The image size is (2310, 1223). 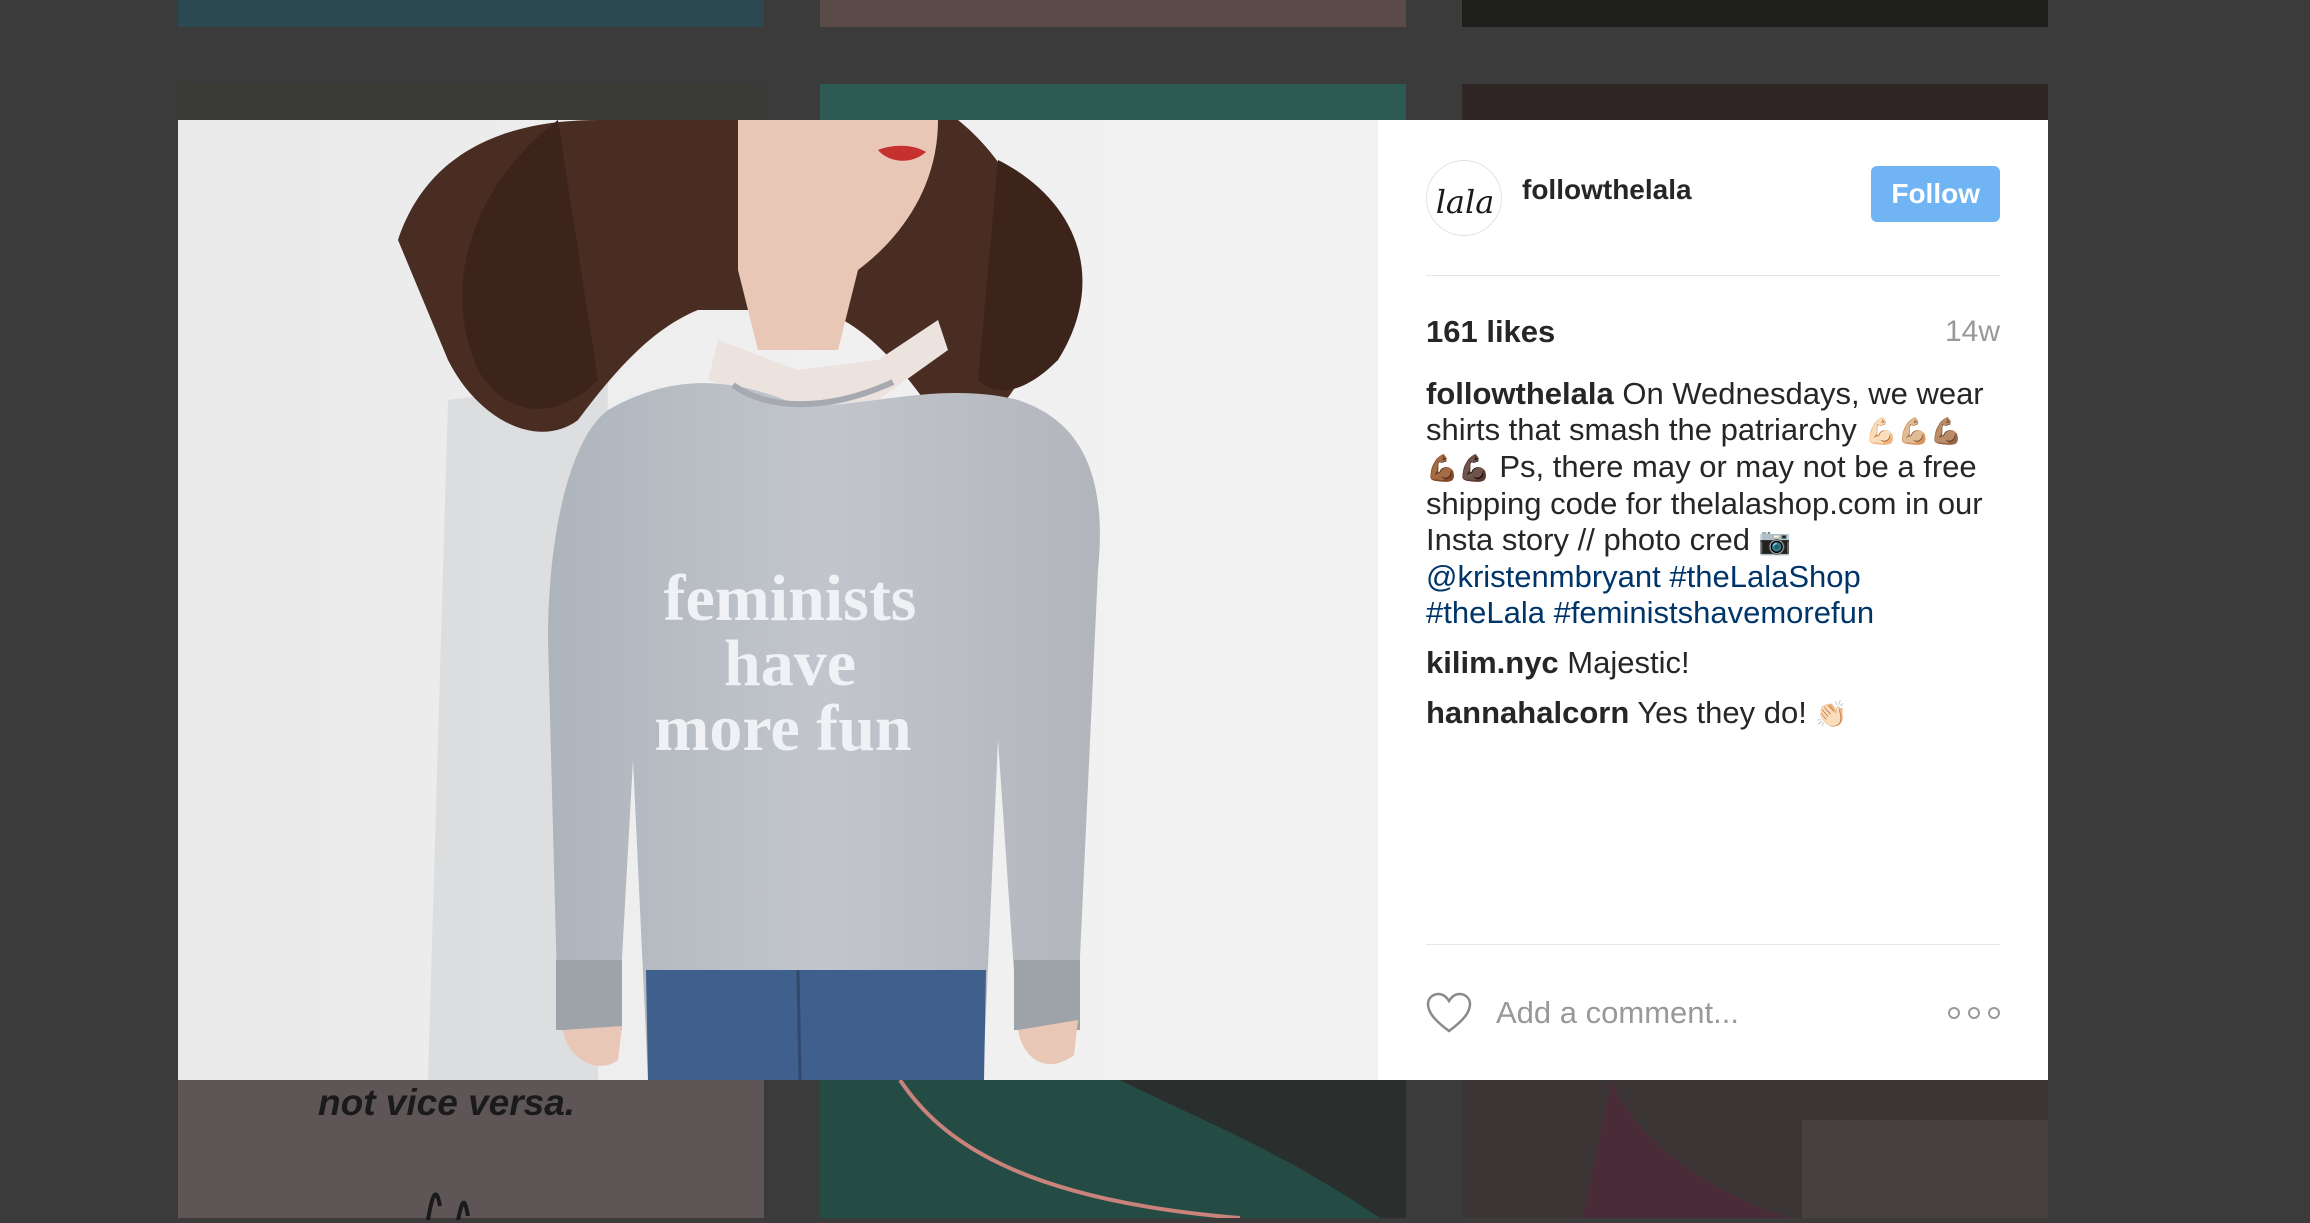 I want to click on svg-text: lala, so click(x=1465, y=202).